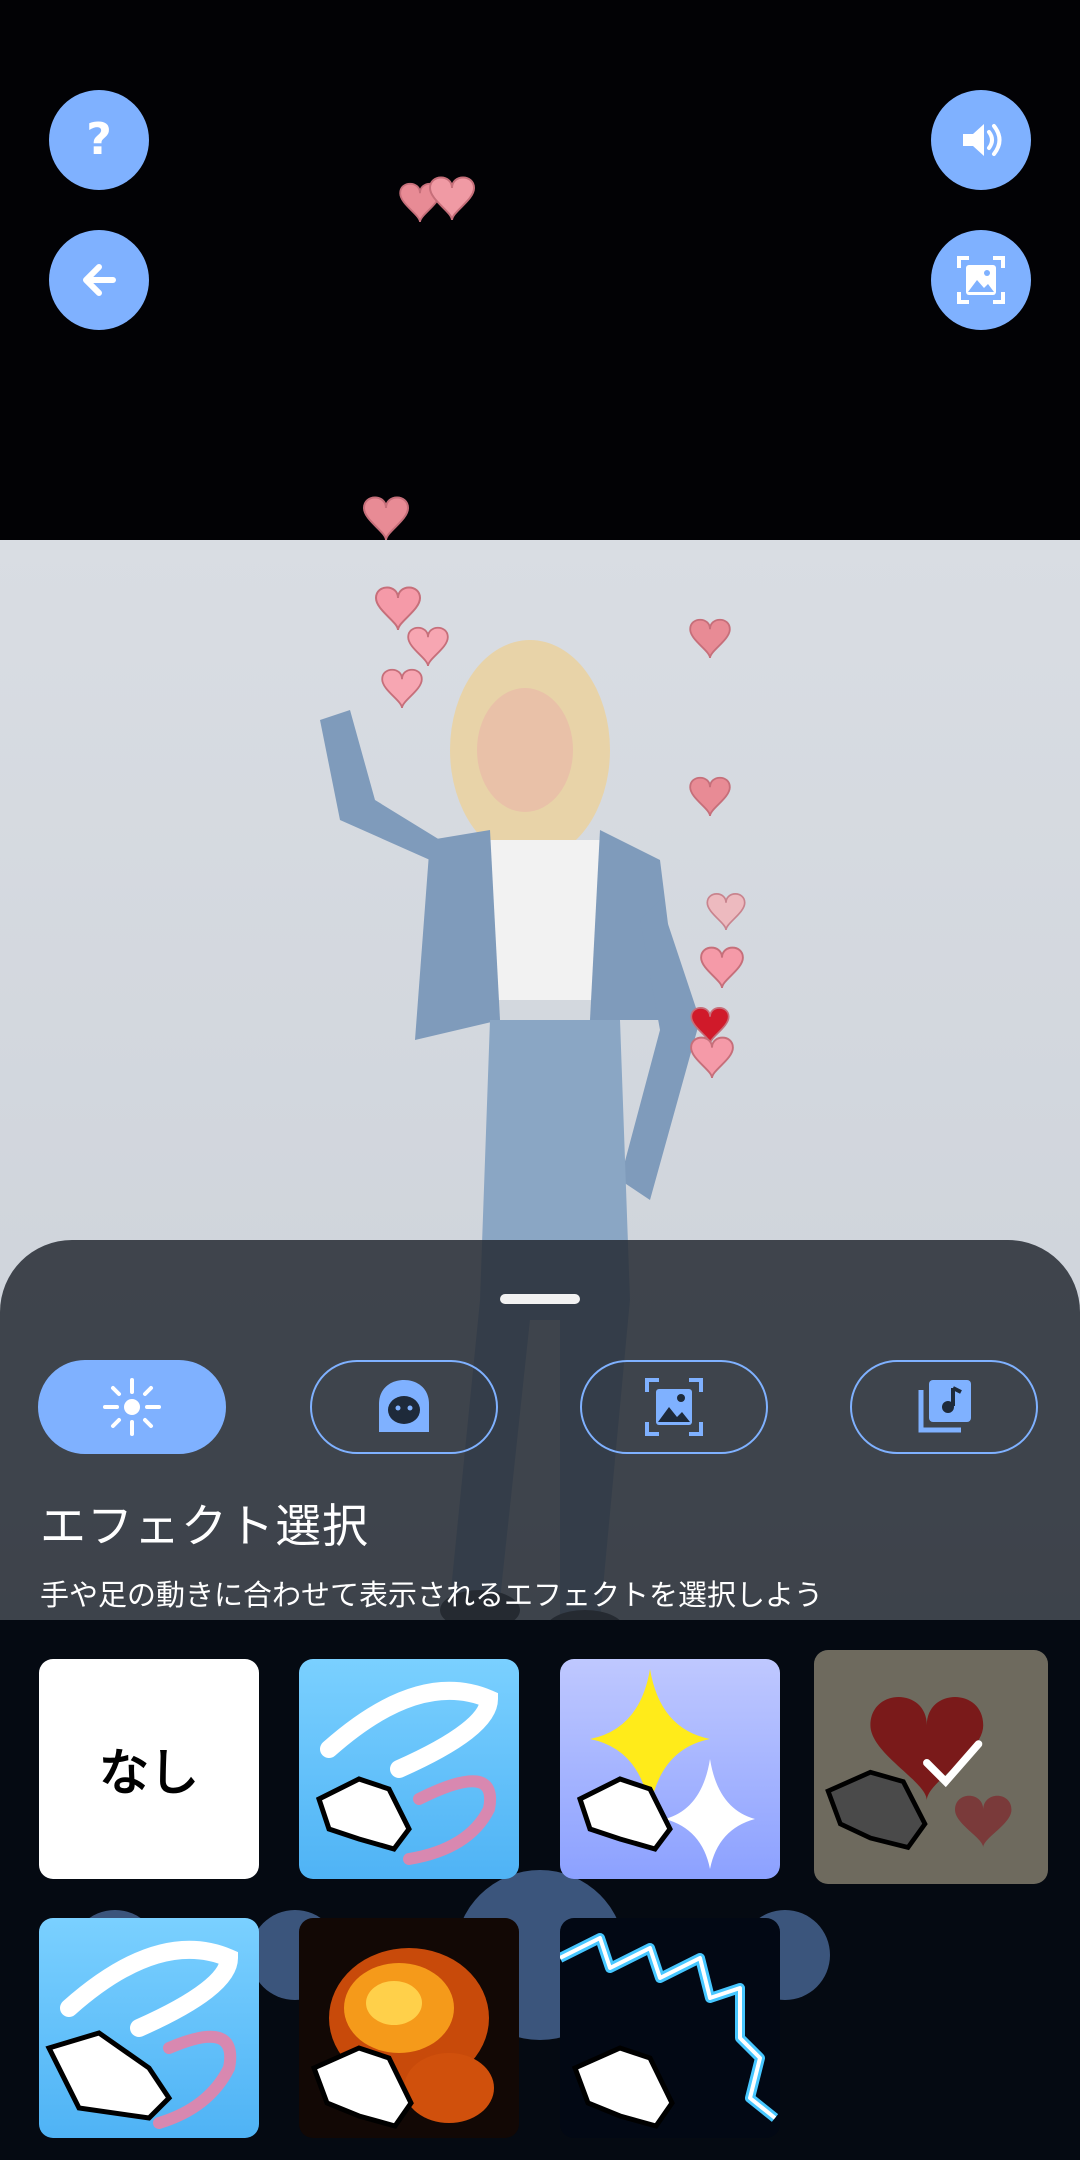 The height and width of the screenshot is (2160, 1080). Describe the element at coordinates (142, 2034) in the screenshot. I see `foot-swoosh-icon` at that location.